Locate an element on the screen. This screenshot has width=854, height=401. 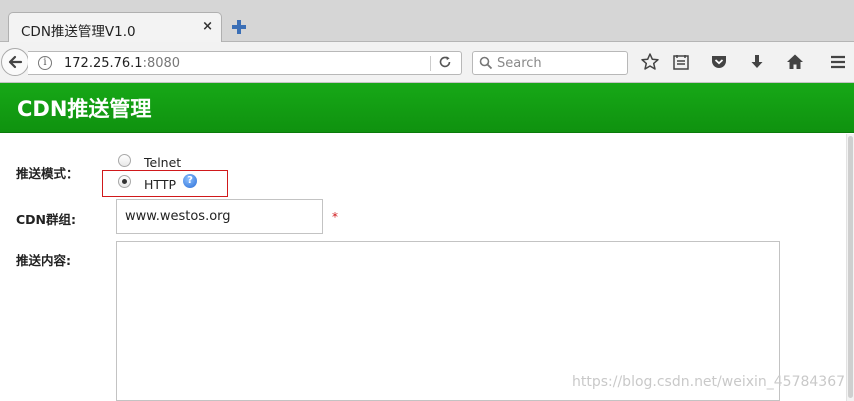
cdn-group-label: CDN群组: is located at coordinates (46, 219).